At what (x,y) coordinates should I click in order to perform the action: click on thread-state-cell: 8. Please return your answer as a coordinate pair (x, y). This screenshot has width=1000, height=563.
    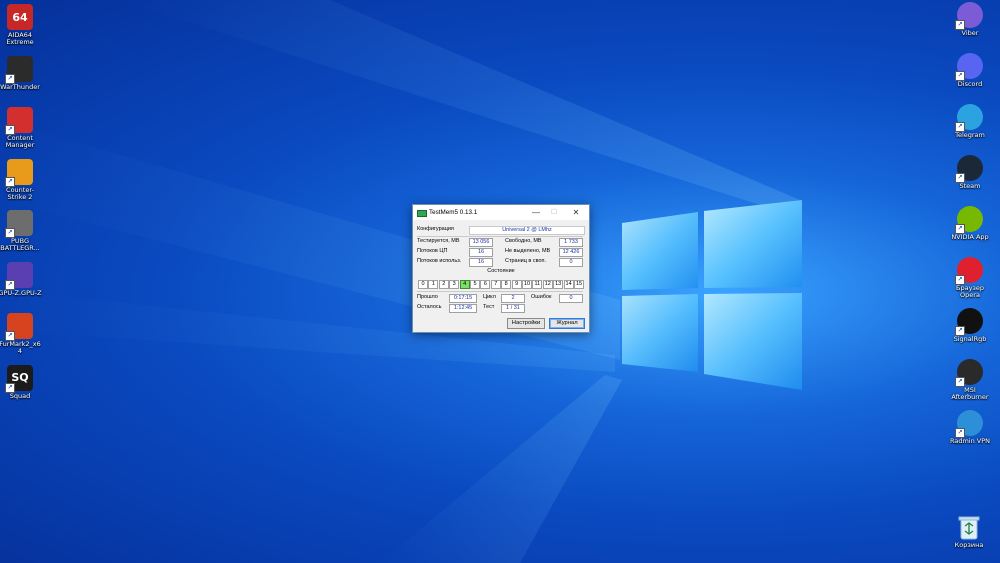
    Looking at the image, I should click on (506, 284).